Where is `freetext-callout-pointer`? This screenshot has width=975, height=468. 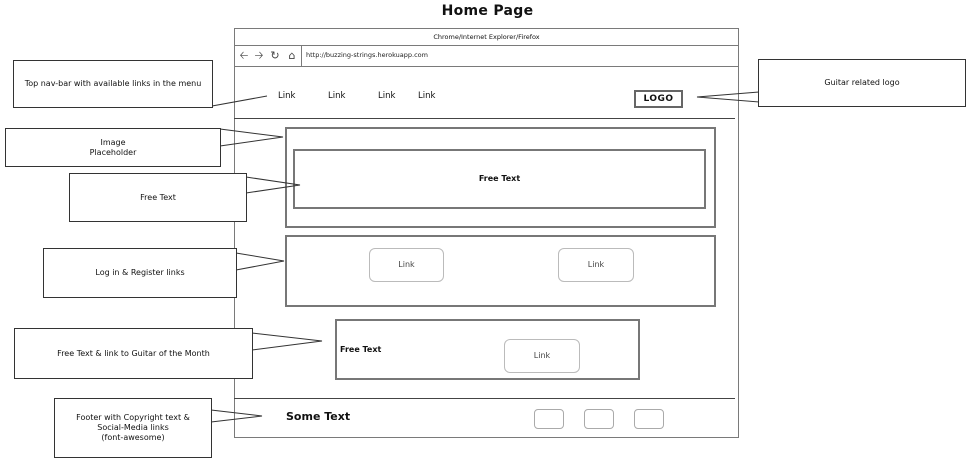
freetext-callout-pointer is located at coordinates (273, 185).